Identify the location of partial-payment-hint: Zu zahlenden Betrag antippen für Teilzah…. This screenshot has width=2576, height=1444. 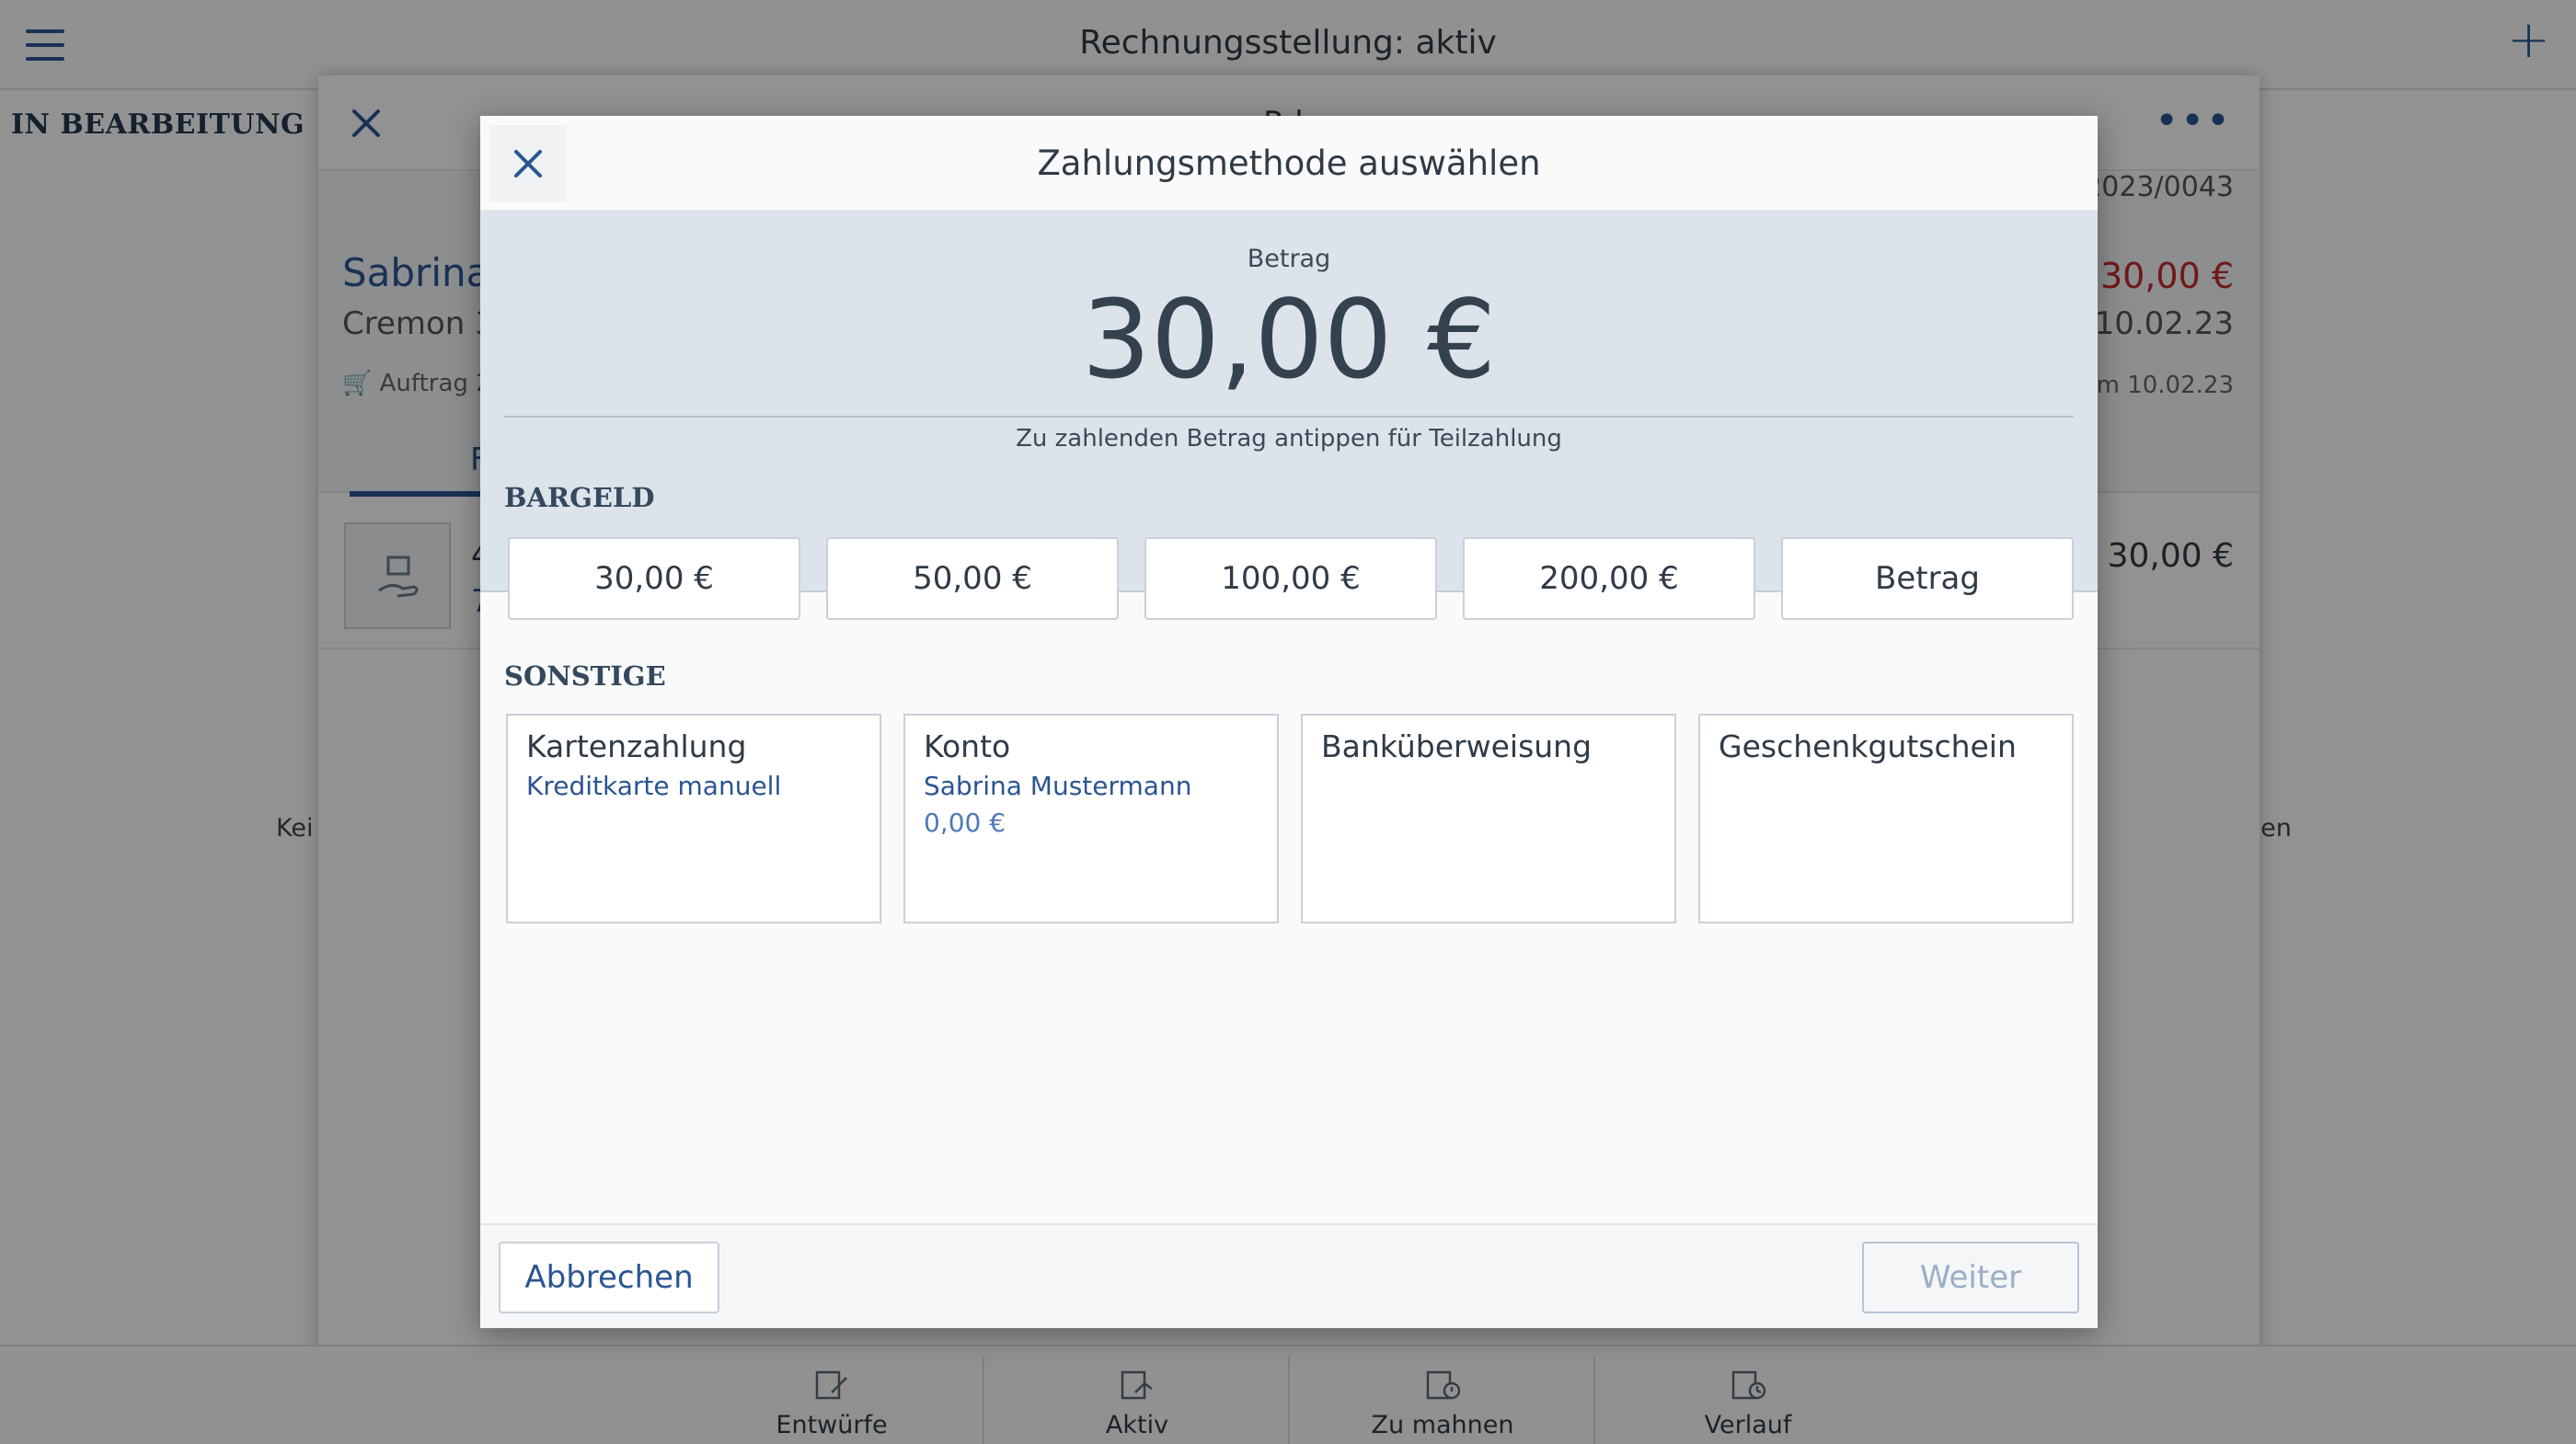
(1289, 439).